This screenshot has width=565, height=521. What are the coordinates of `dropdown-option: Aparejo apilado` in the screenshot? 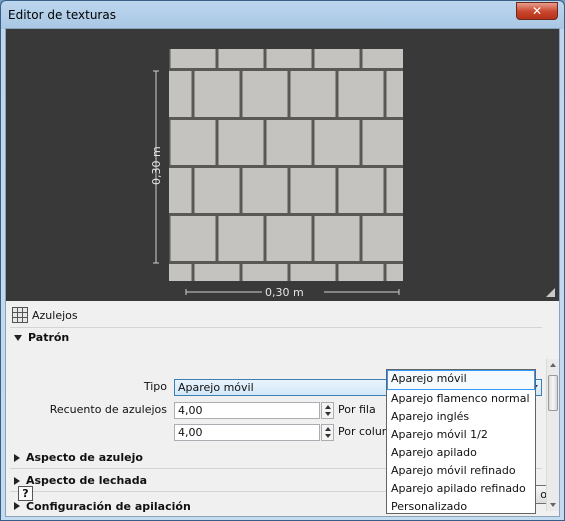 It's located at (461, 453).